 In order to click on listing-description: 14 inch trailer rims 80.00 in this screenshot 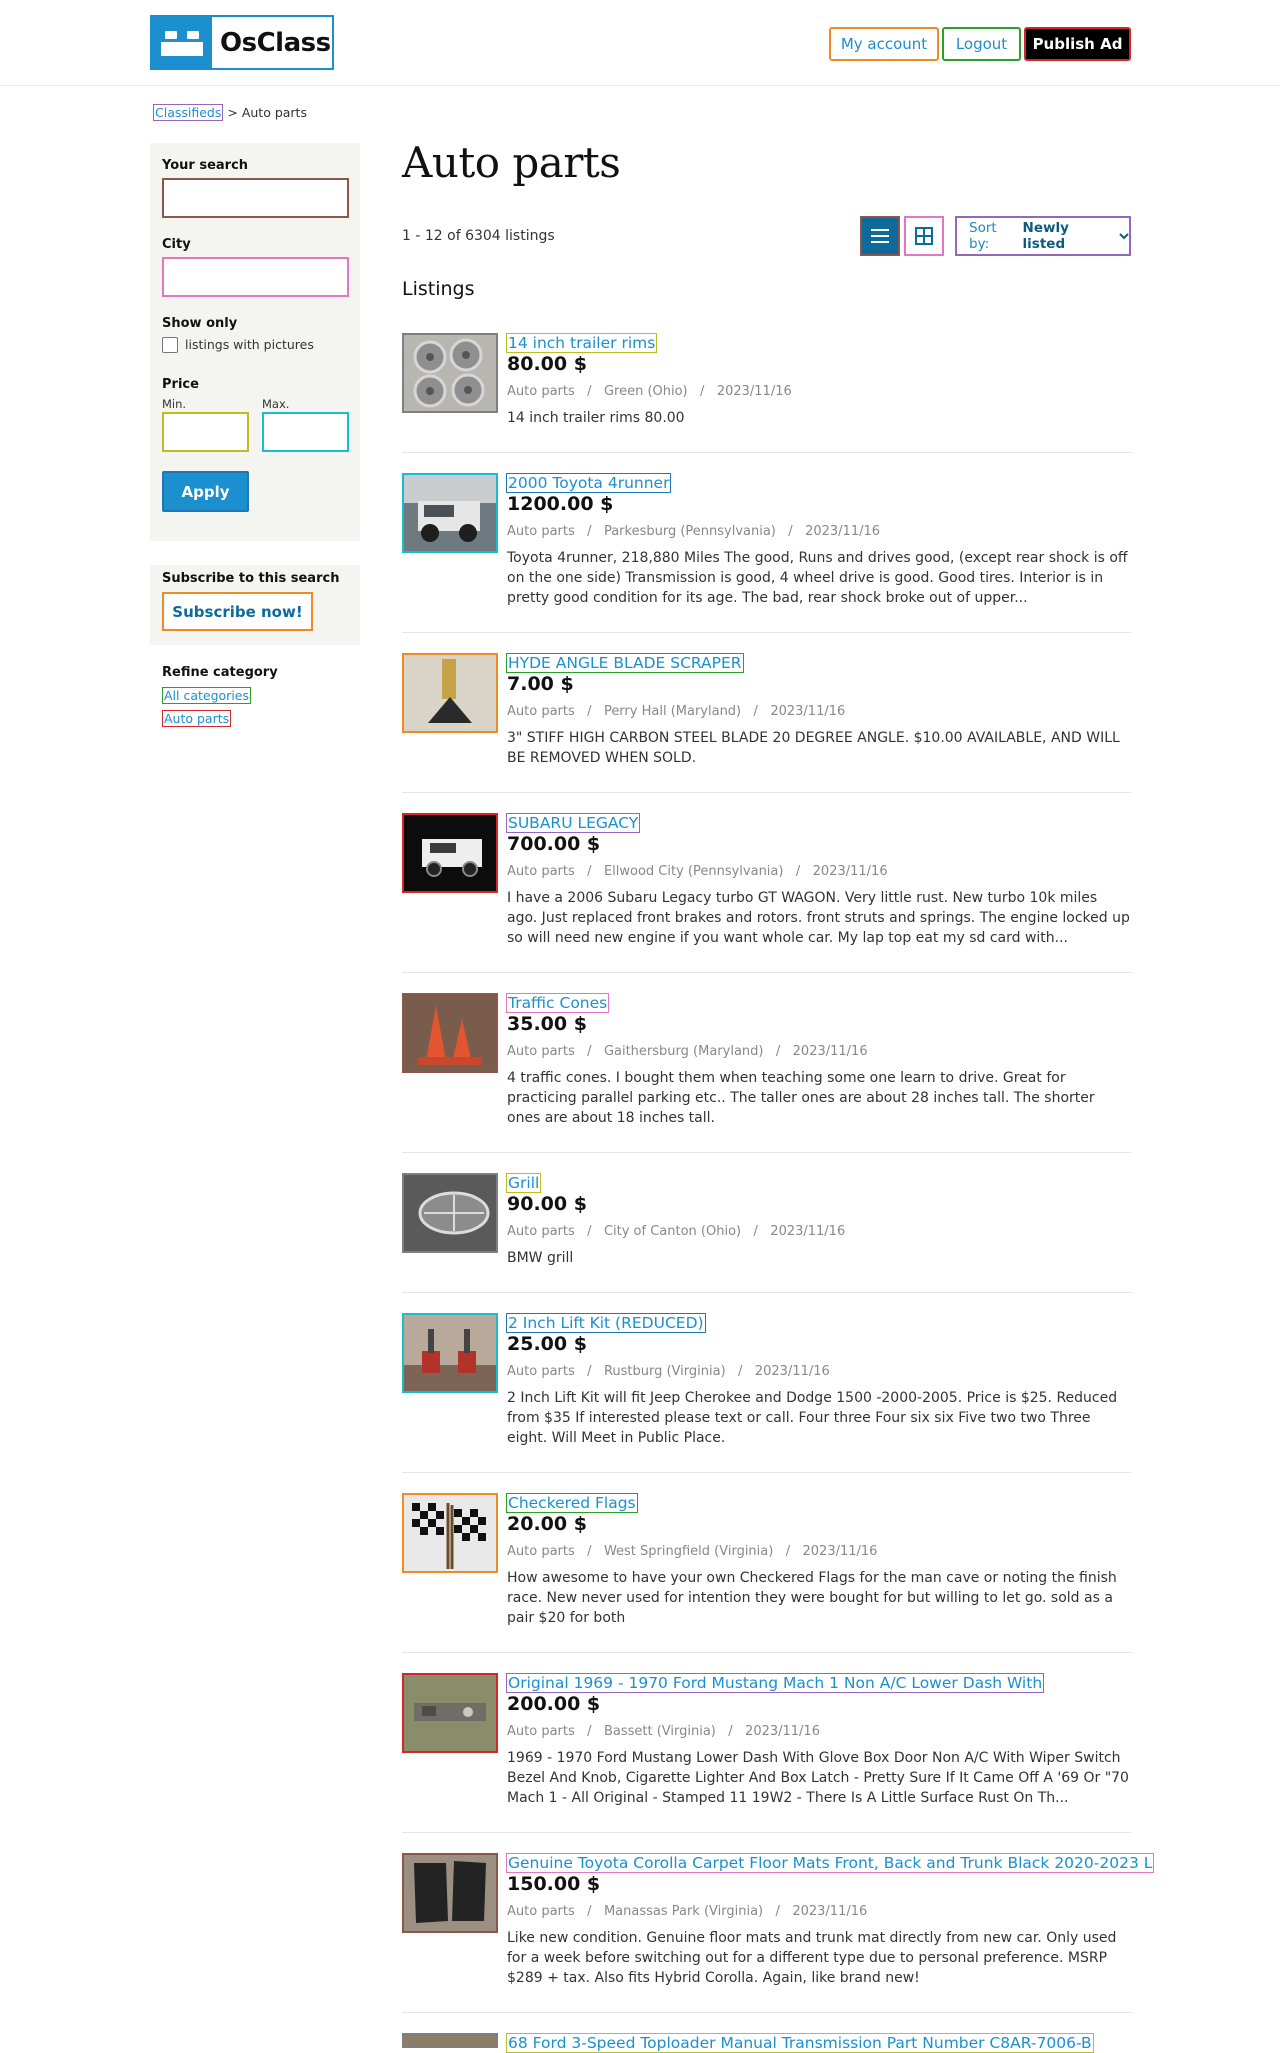, I will do `click(596, 418)`.